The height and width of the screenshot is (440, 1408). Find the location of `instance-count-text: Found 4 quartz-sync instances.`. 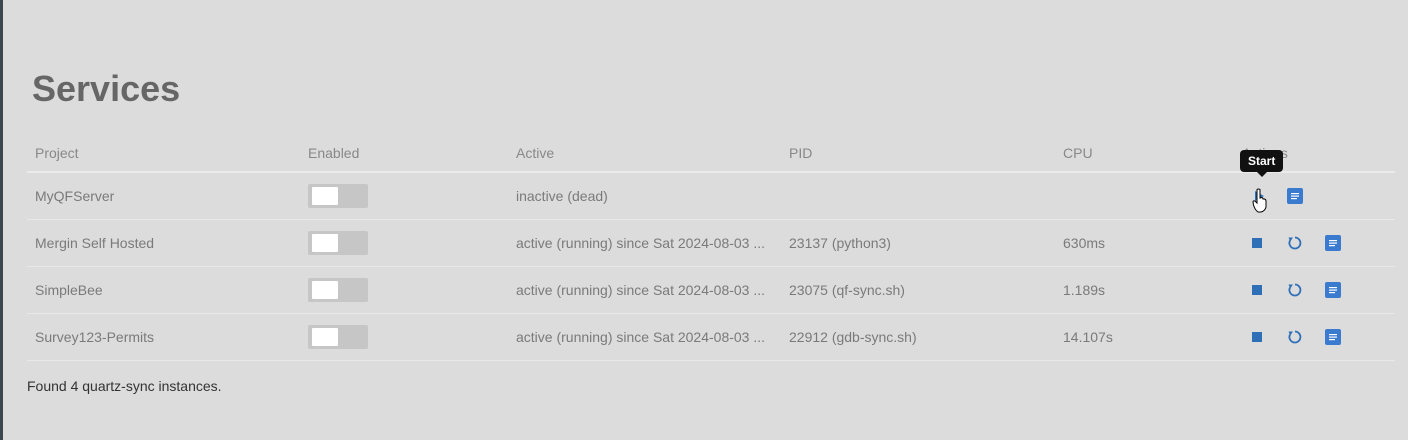

instance-count-text: Found 4 quartz-sync instances. is located at coordinates (124, 386).